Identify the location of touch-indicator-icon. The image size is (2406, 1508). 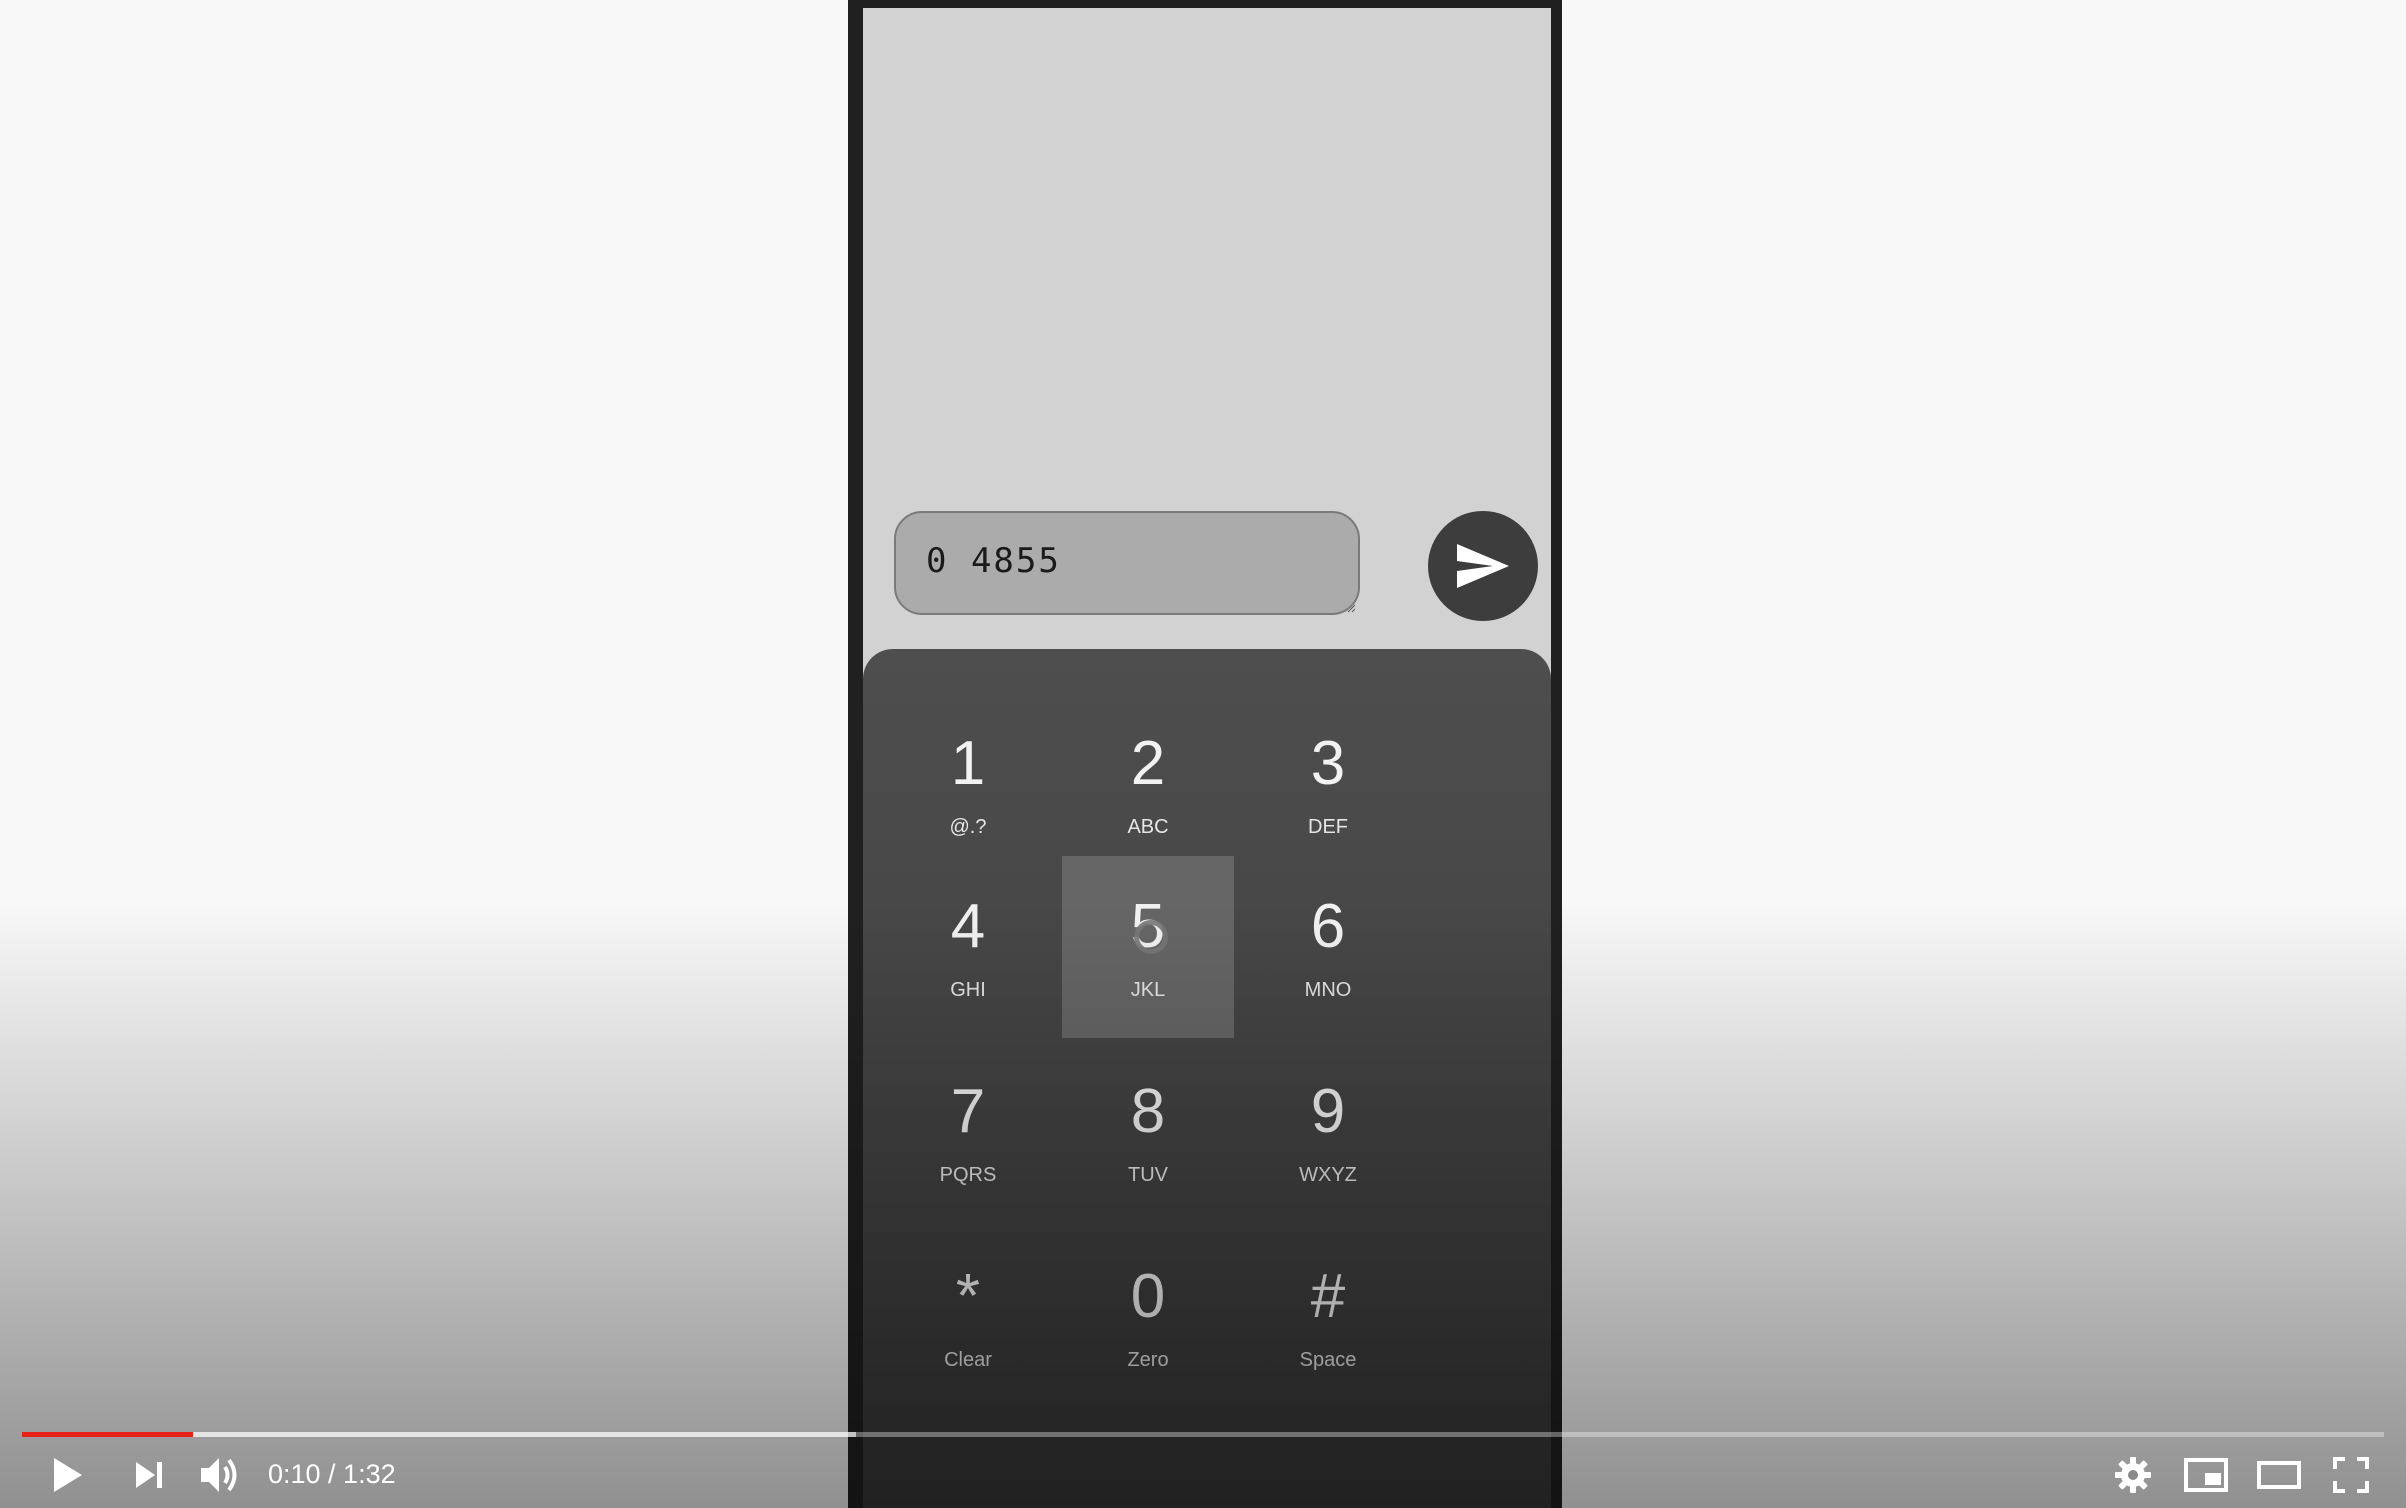
(1151, 937).